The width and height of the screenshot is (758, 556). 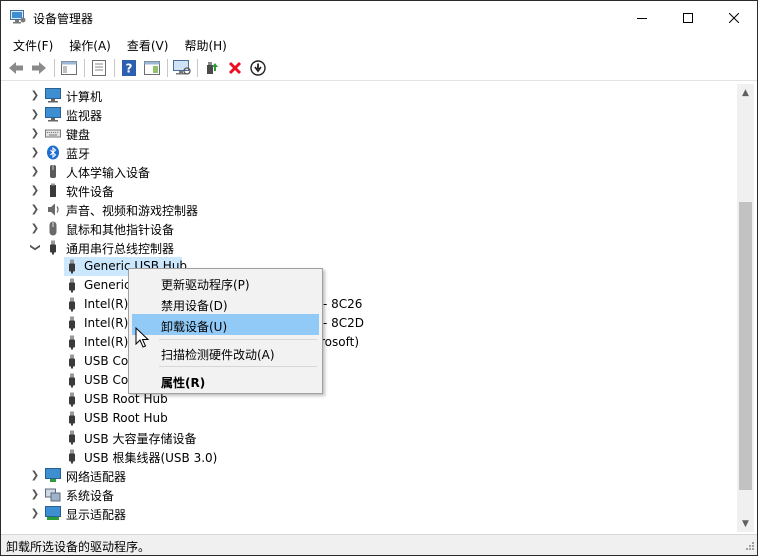 What do you see at coordinates (745, 92) in the screenshot?
I see `scroll-up-arrow-icon: ▲` at bounding box center [745, 92].